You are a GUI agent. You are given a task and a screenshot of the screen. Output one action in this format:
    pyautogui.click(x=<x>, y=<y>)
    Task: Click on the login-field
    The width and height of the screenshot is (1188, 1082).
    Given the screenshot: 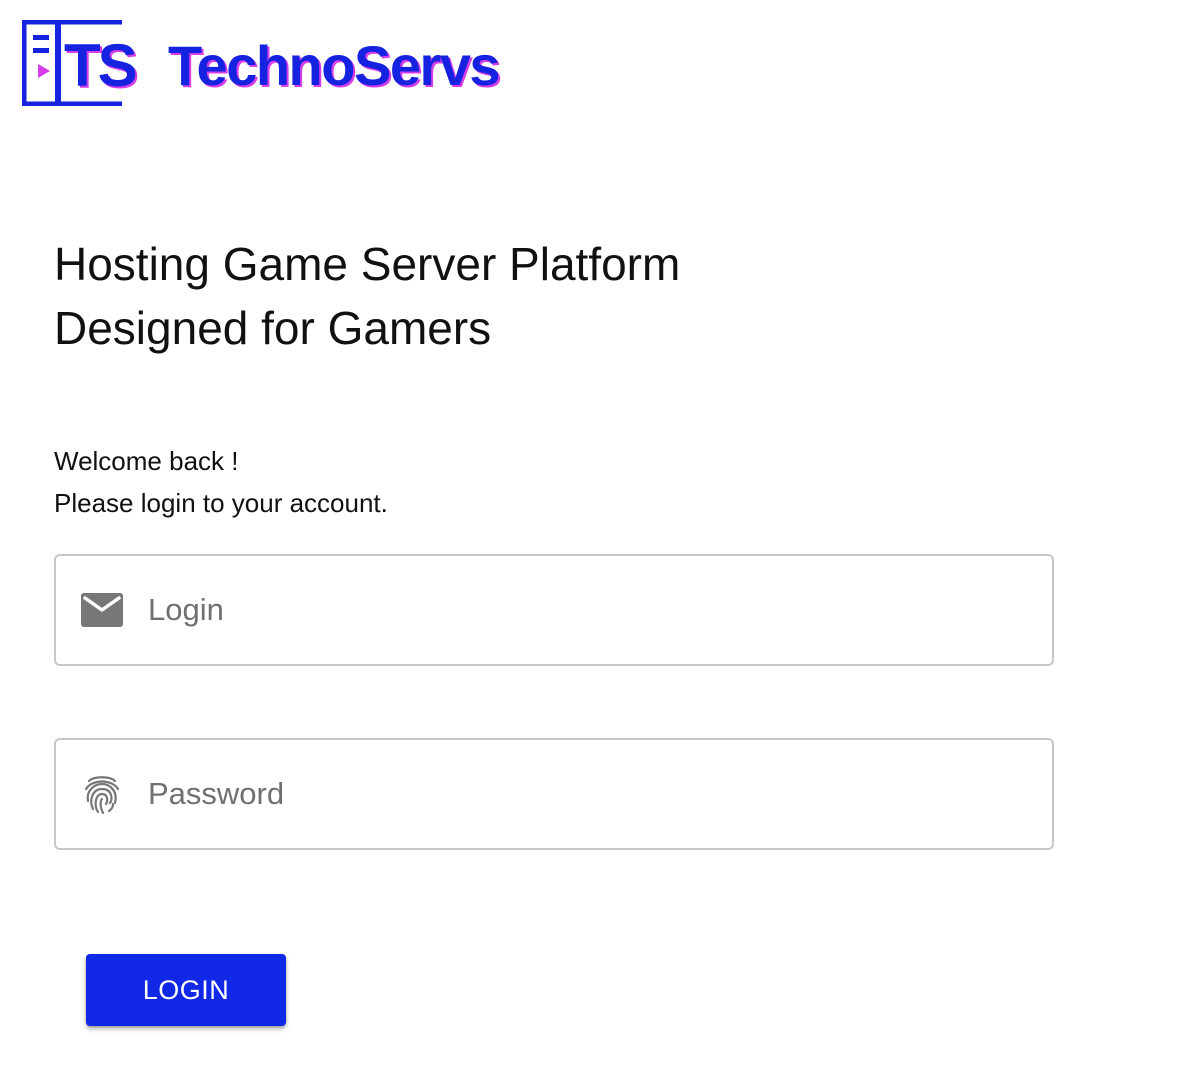 What is the action you would take?
    pyautogui.click(x=554, y=610)
    